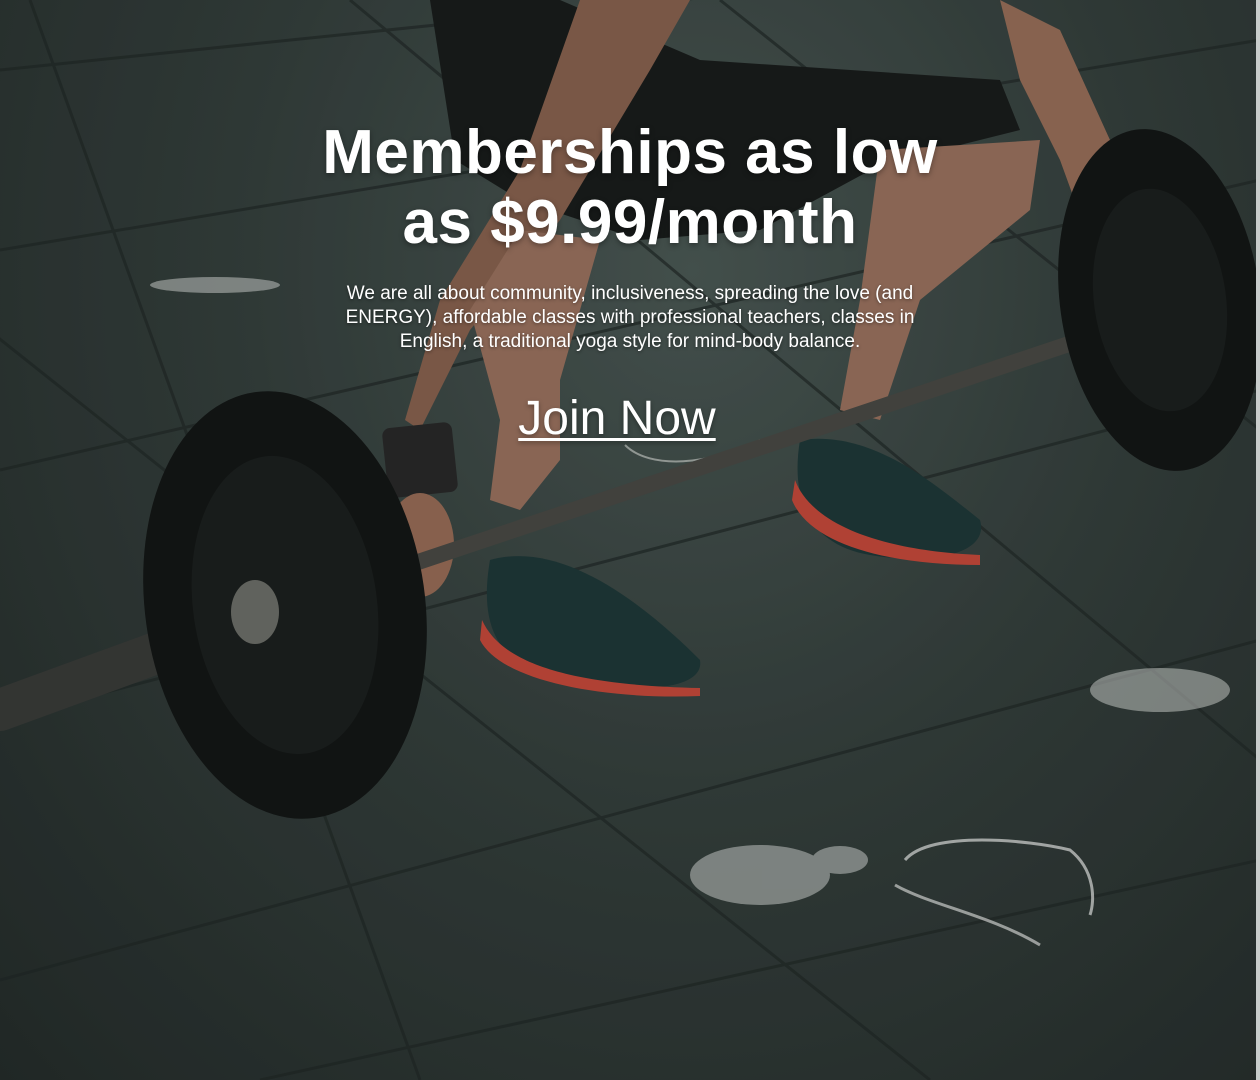 This screenshot has height=1080, width=1260. What do you see at coordinates (630, 187) in the screenshot?
I see `hero-headline: Memberships as low as $9.99/month` at bounding box center [630, 187].